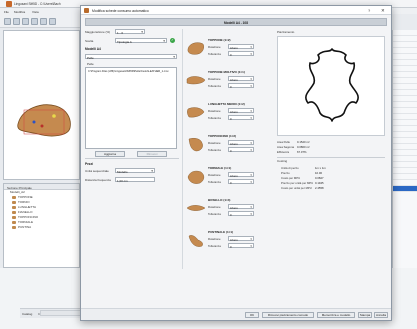 Image resolution: width=417 pixels, height=329 pixels. What do you see at coordinates (152, 154) in the screenshot?
I see `remove-button: Rimuovi` at bounding box center [152, 154].